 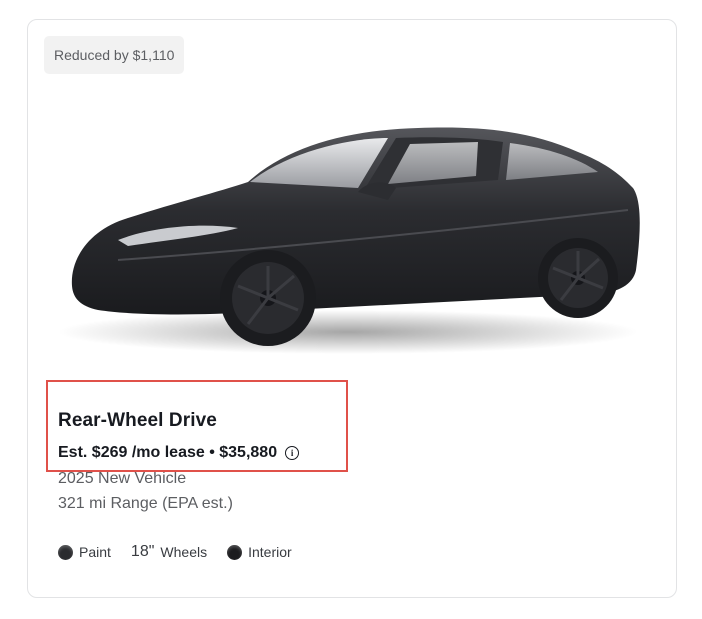 I want to click on badge-text: Reduced by $1,110, so click(x=114, y=55).